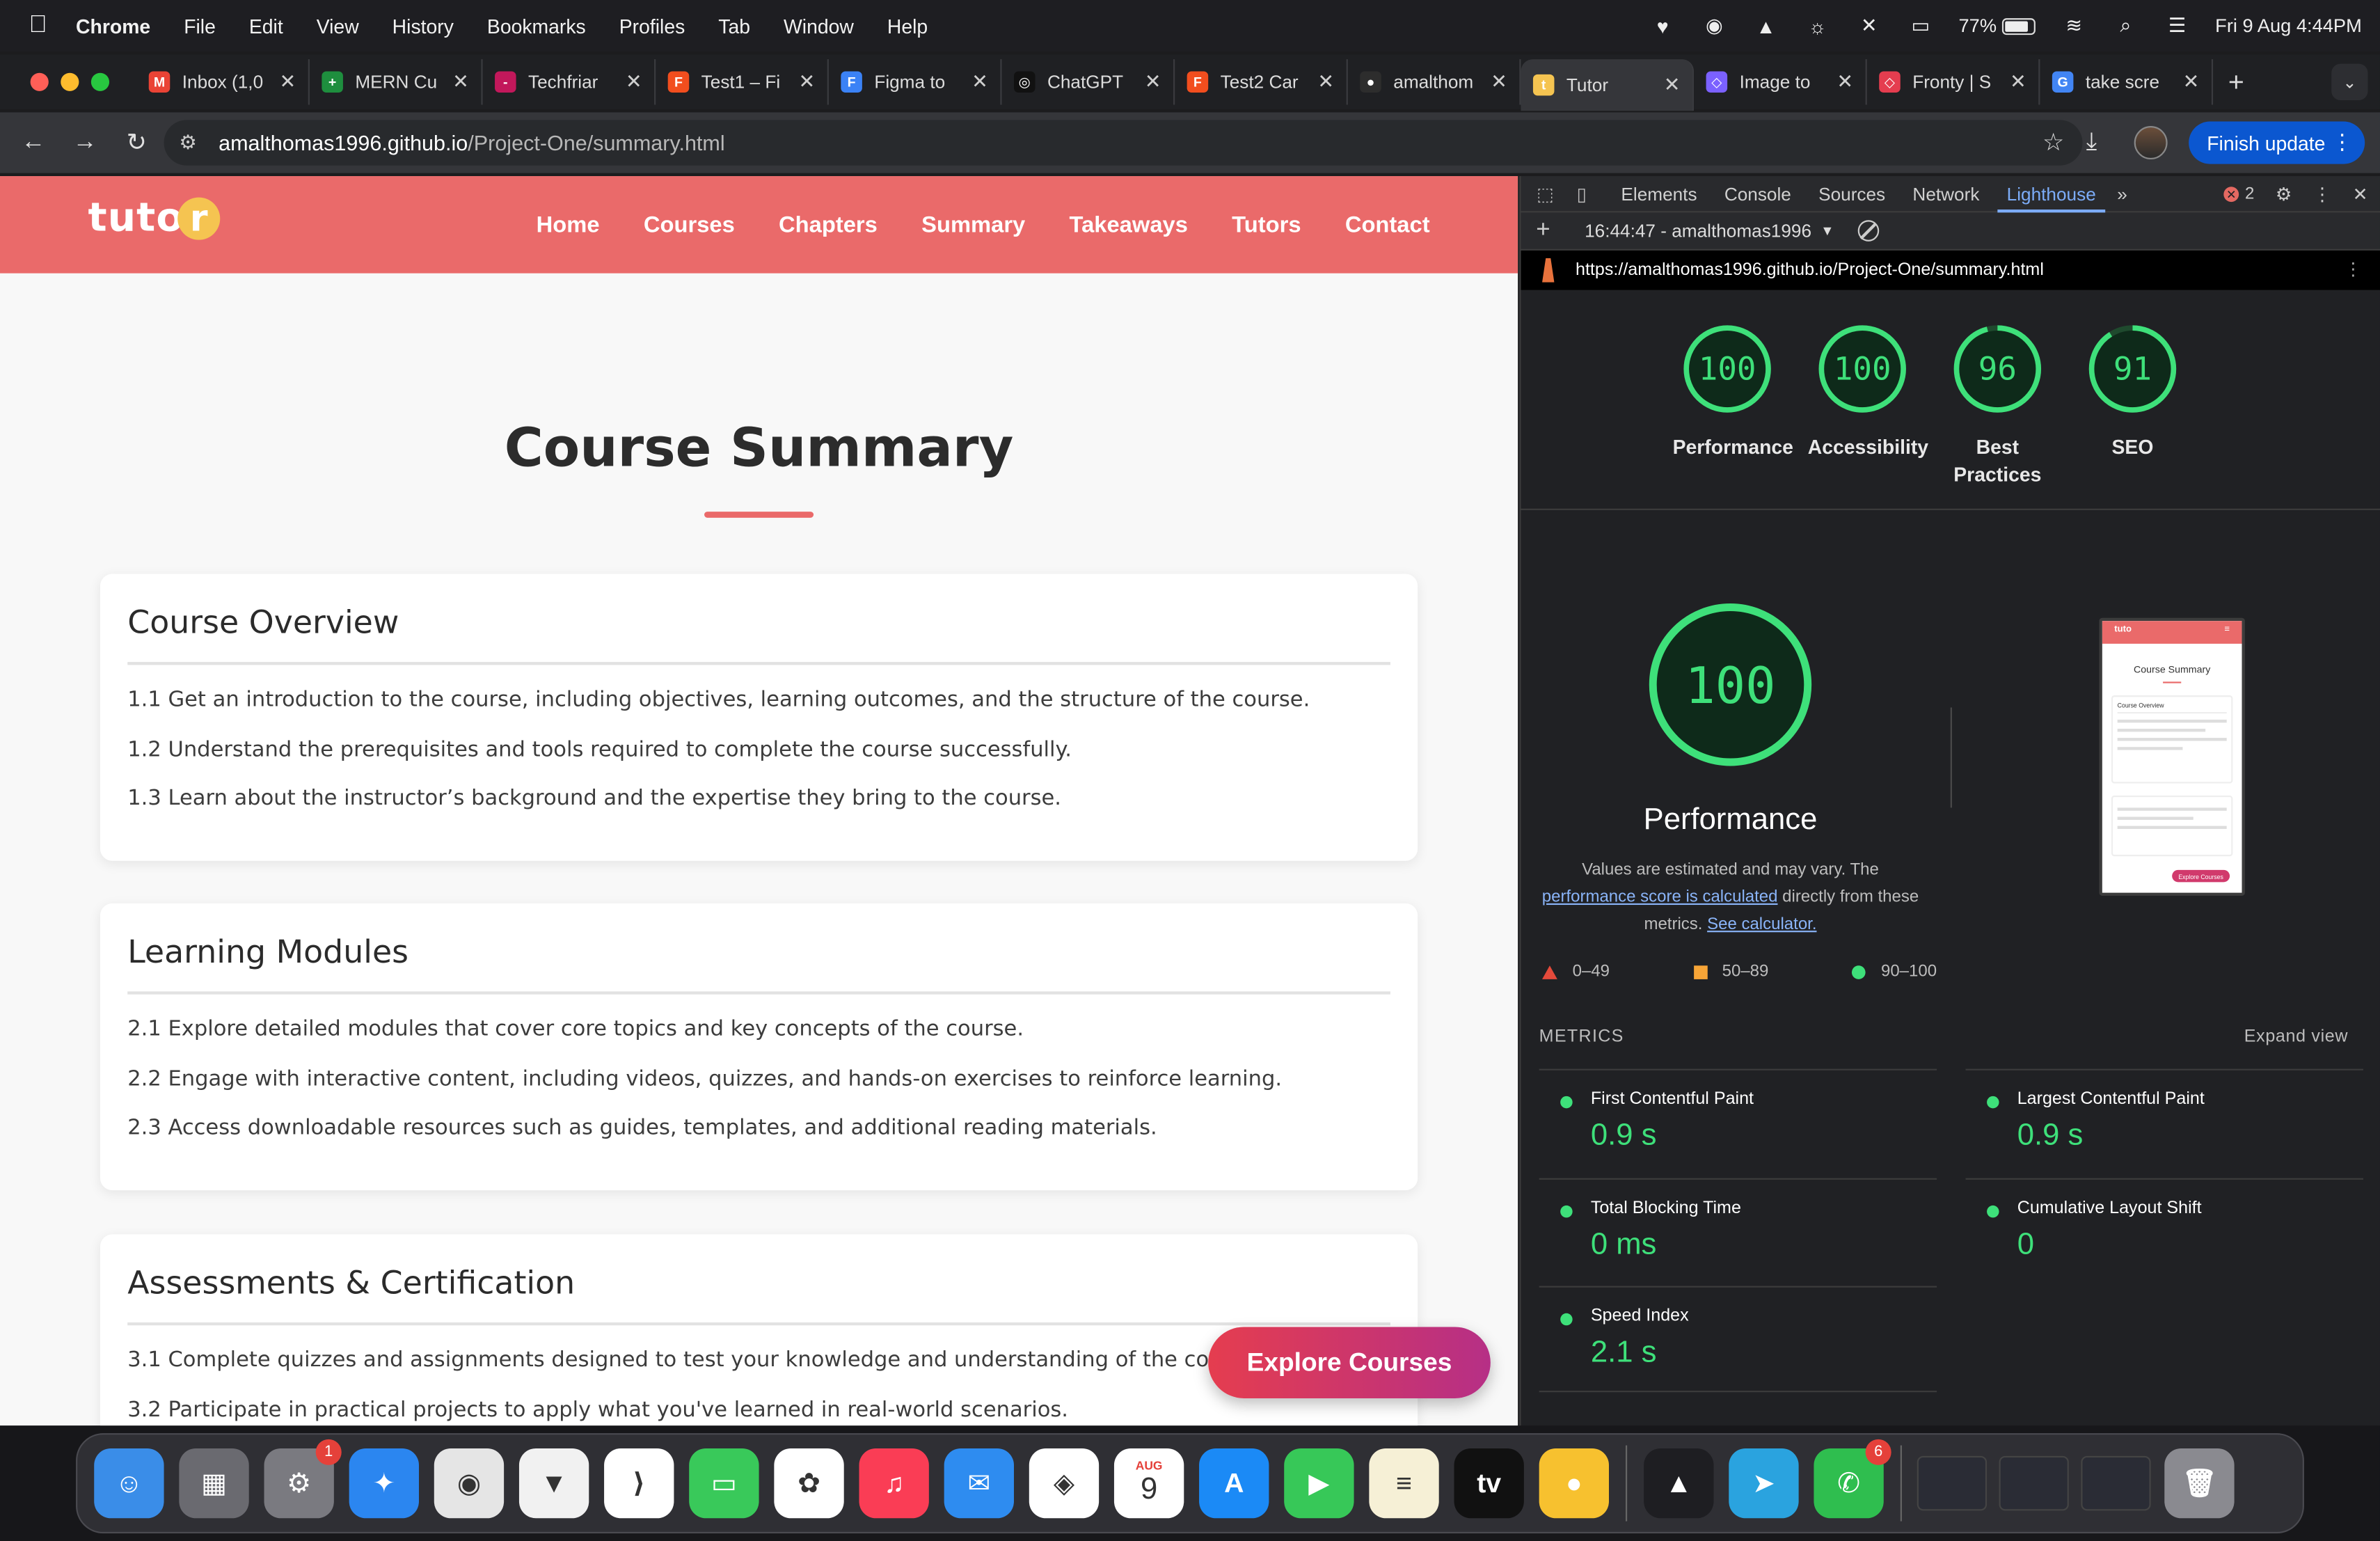 This screenshot has height=1541, width=2380. Describe the element at coordinates (1679, 1483) in the screenshot. I see `vlc-icon: ▲` at that location.